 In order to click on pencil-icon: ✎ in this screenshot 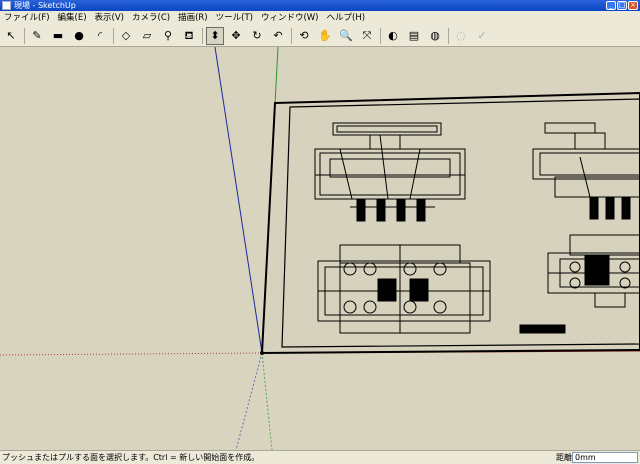, I will do `click(37, 36)`.